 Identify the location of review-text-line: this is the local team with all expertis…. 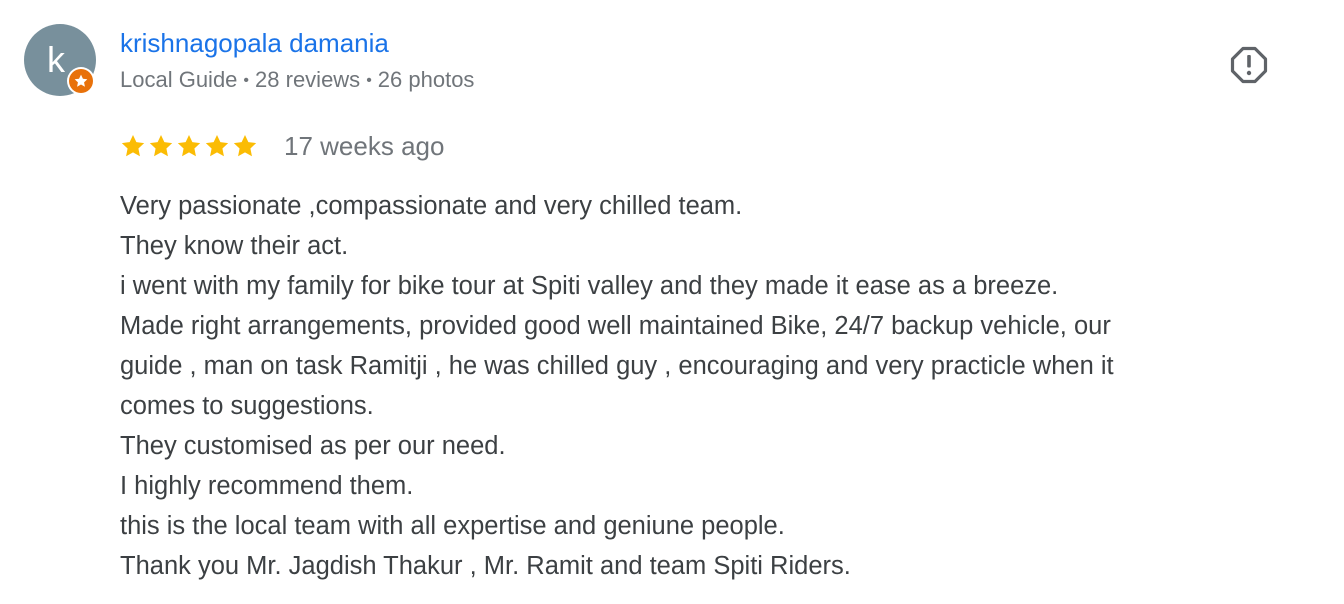
(452, 526).